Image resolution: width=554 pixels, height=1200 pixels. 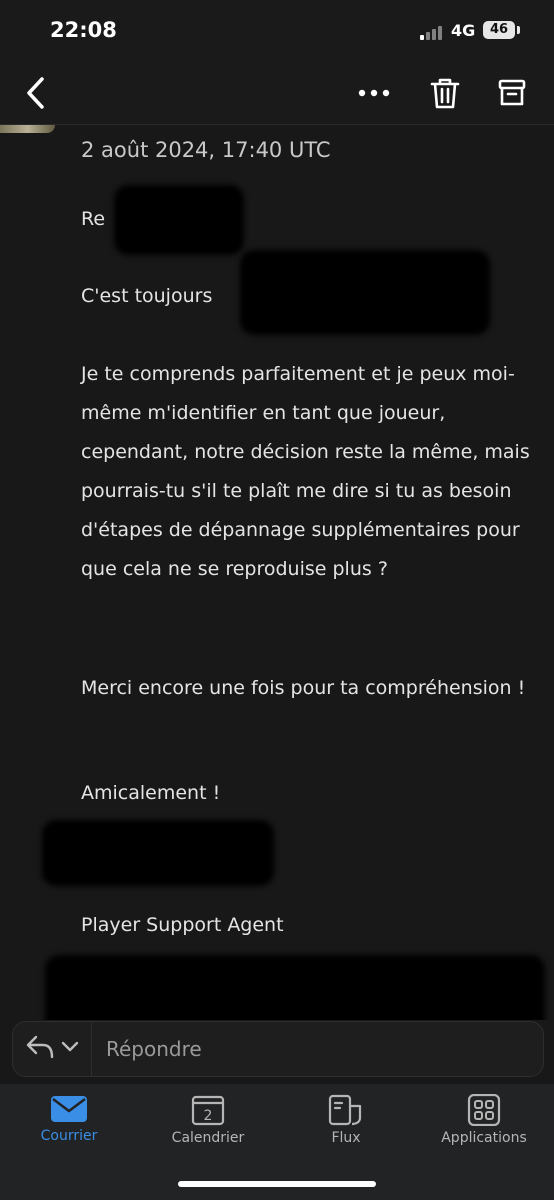 What do you see at coordinates (484, 1110) in the screenshot?
I see `apps-grid-icon` at bounding box center [484, 1110].